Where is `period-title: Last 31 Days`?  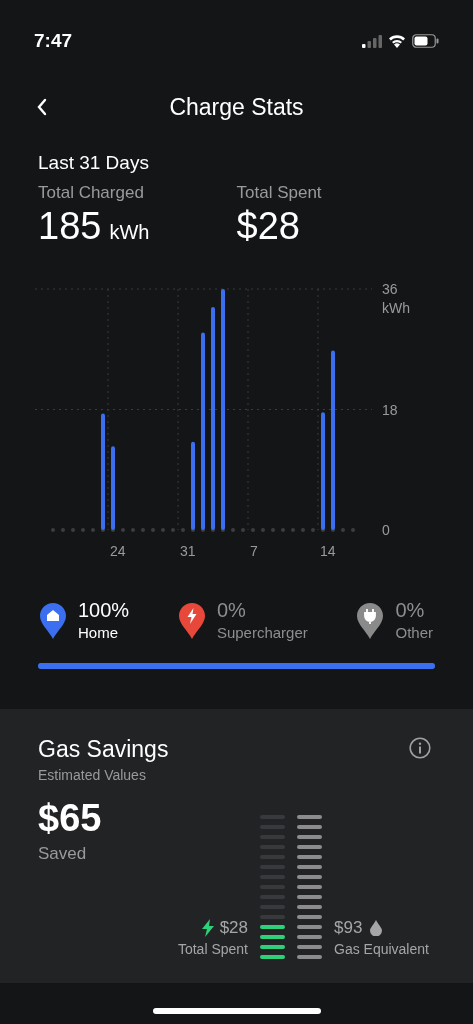
period-title: Last 31 Days is located at coordinates (93, 163).